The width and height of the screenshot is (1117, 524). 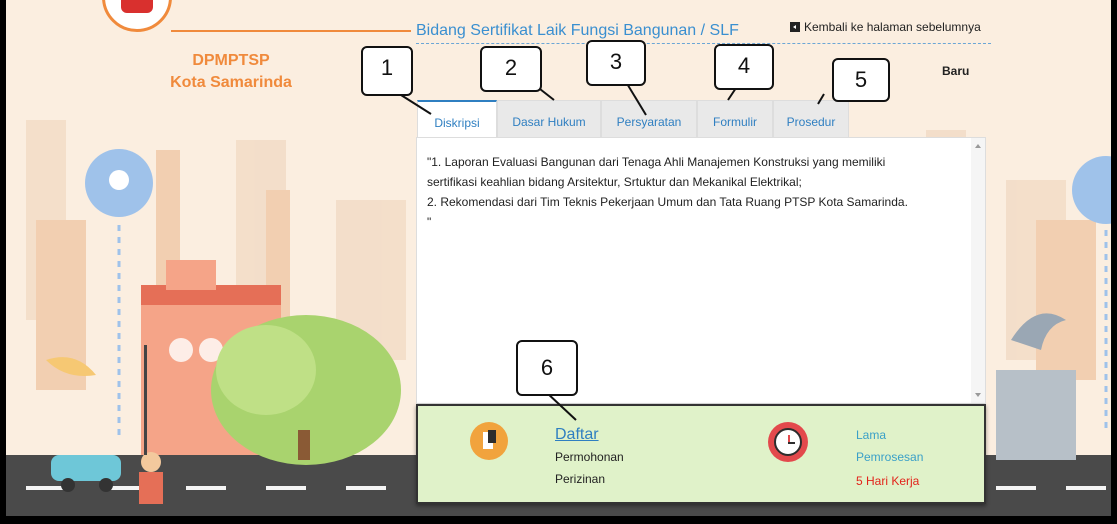 I want to click on callout-2: 2, so click(x=511, y=69).